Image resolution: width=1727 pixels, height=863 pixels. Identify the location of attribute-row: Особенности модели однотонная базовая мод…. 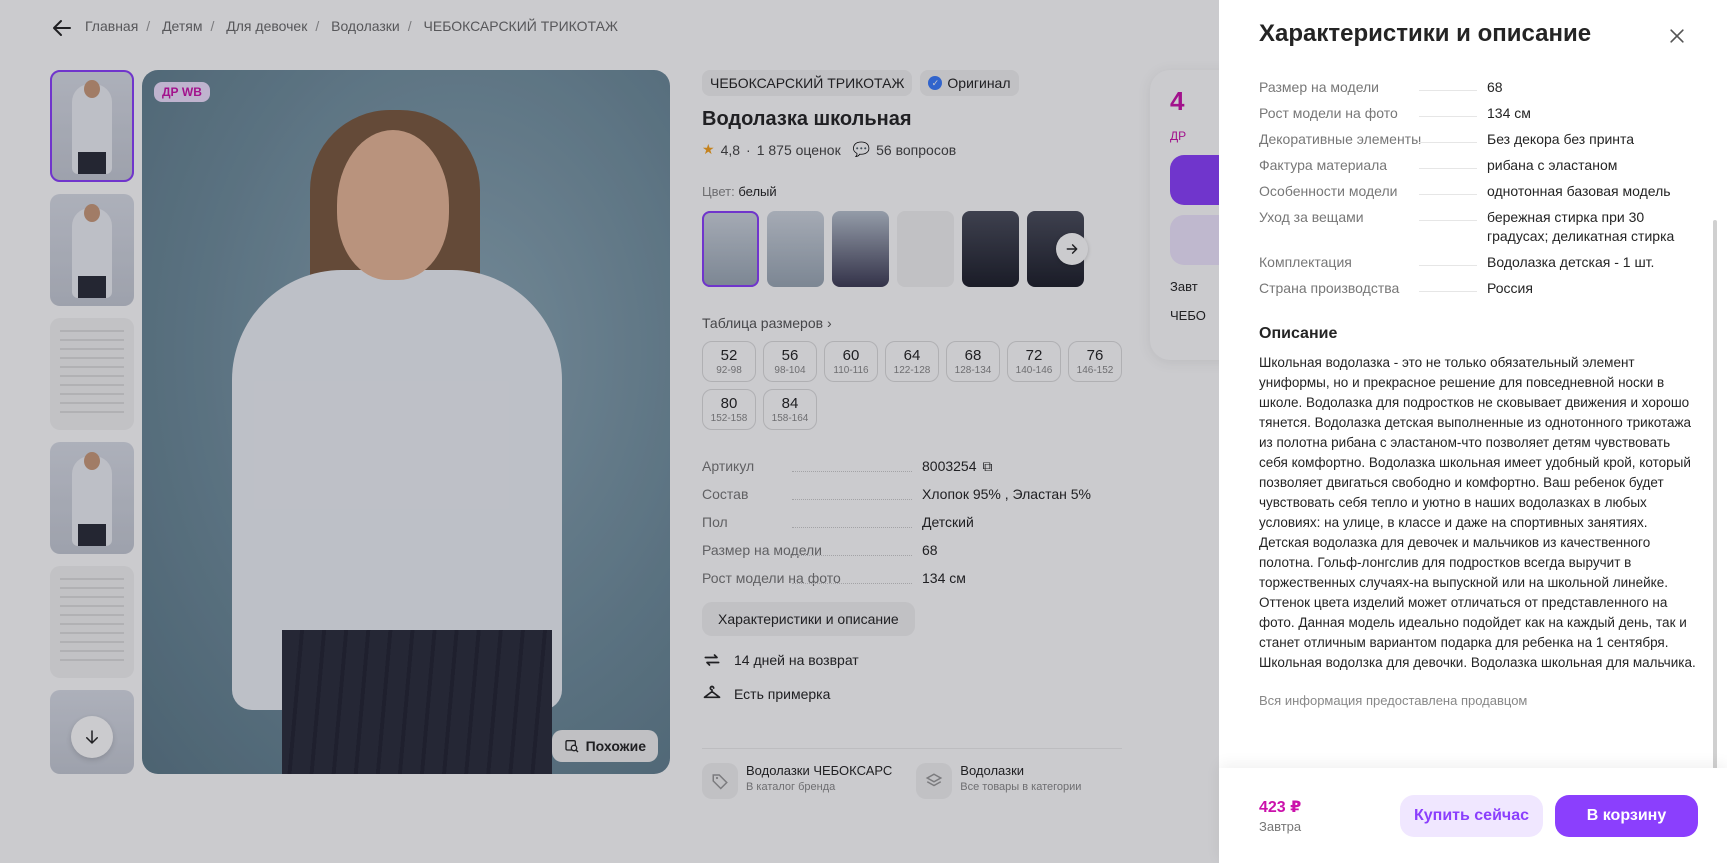
(1479, 191).